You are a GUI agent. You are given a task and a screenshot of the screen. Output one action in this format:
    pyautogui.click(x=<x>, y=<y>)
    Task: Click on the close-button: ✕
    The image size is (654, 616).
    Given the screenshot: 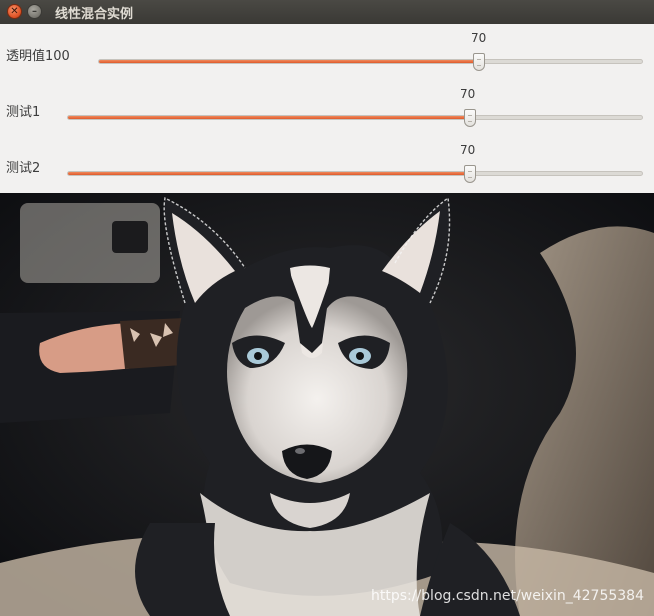 What is the action you would take?
    pyautogui.click(x=14, y=11)
    